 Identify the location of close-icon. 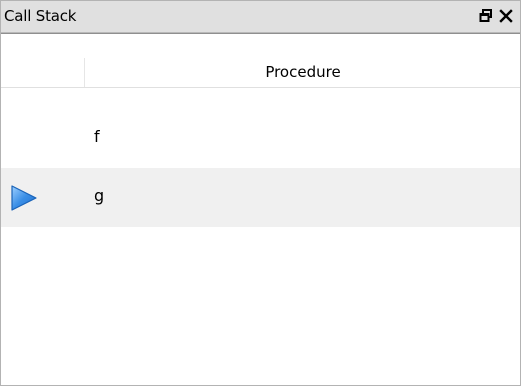
(506, 16).